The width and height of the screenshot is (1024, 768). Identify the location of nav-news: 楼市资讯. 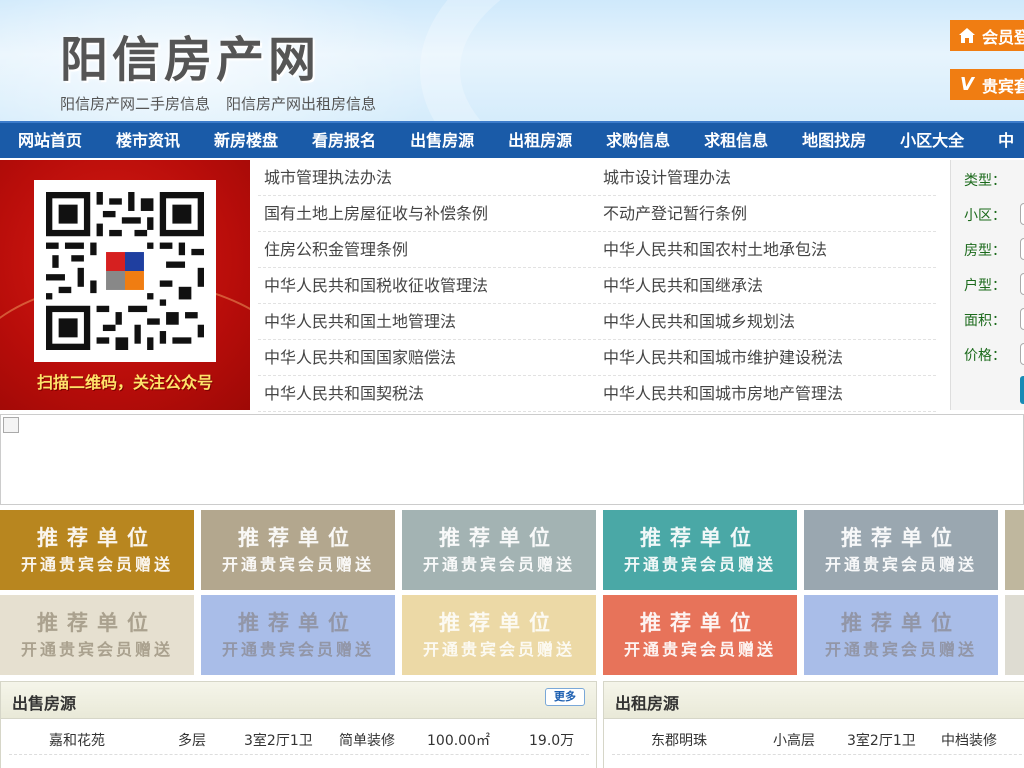
(148, 140).